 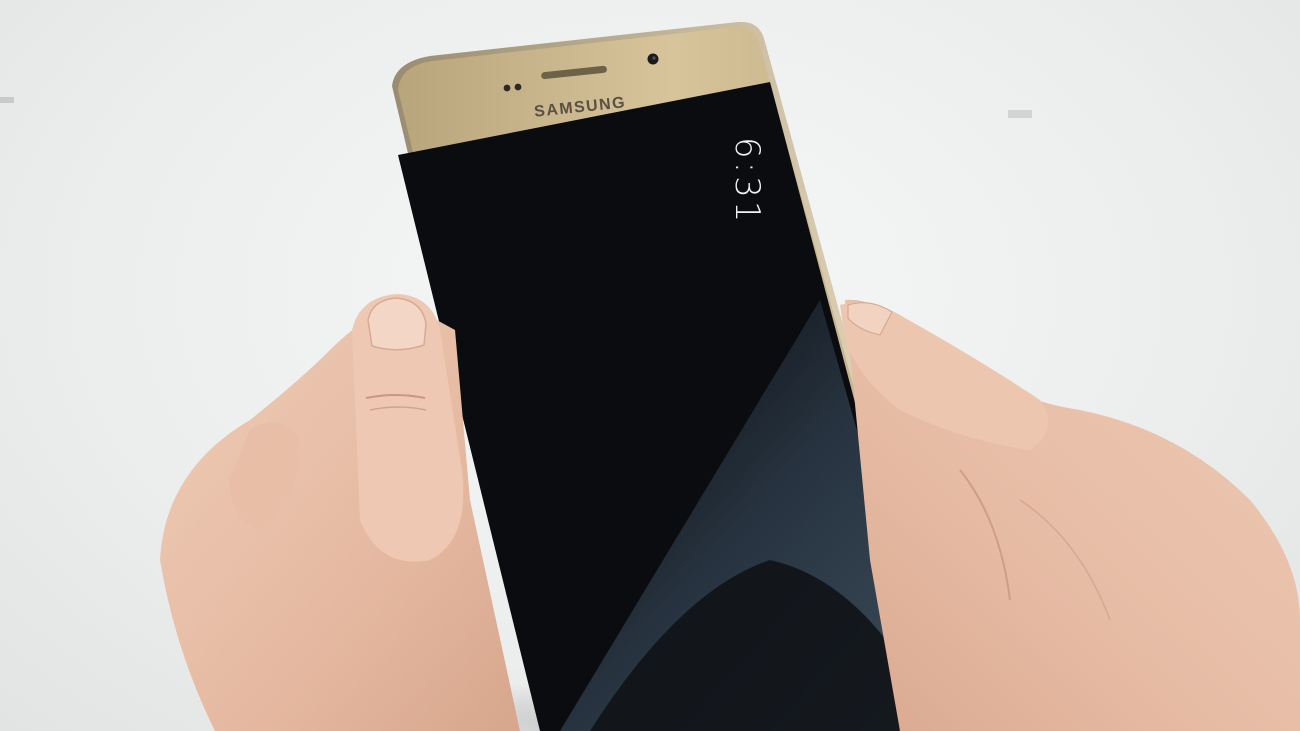 I want to click on edge-mark-left, so click(x=7, y=100).